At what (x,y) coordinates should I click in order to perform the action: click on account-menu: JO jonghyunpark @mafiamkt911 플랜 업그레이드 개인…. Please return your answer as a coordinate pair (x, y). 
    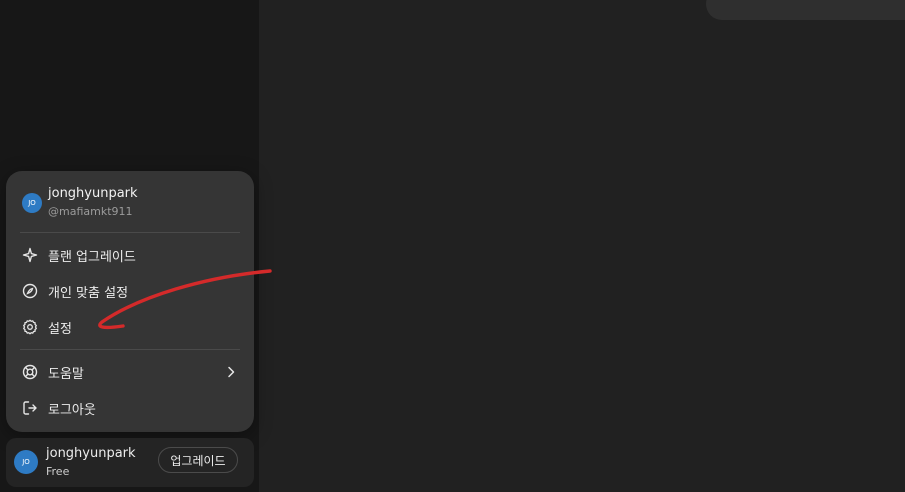
    Looking at the image, I should click on (130, 301).